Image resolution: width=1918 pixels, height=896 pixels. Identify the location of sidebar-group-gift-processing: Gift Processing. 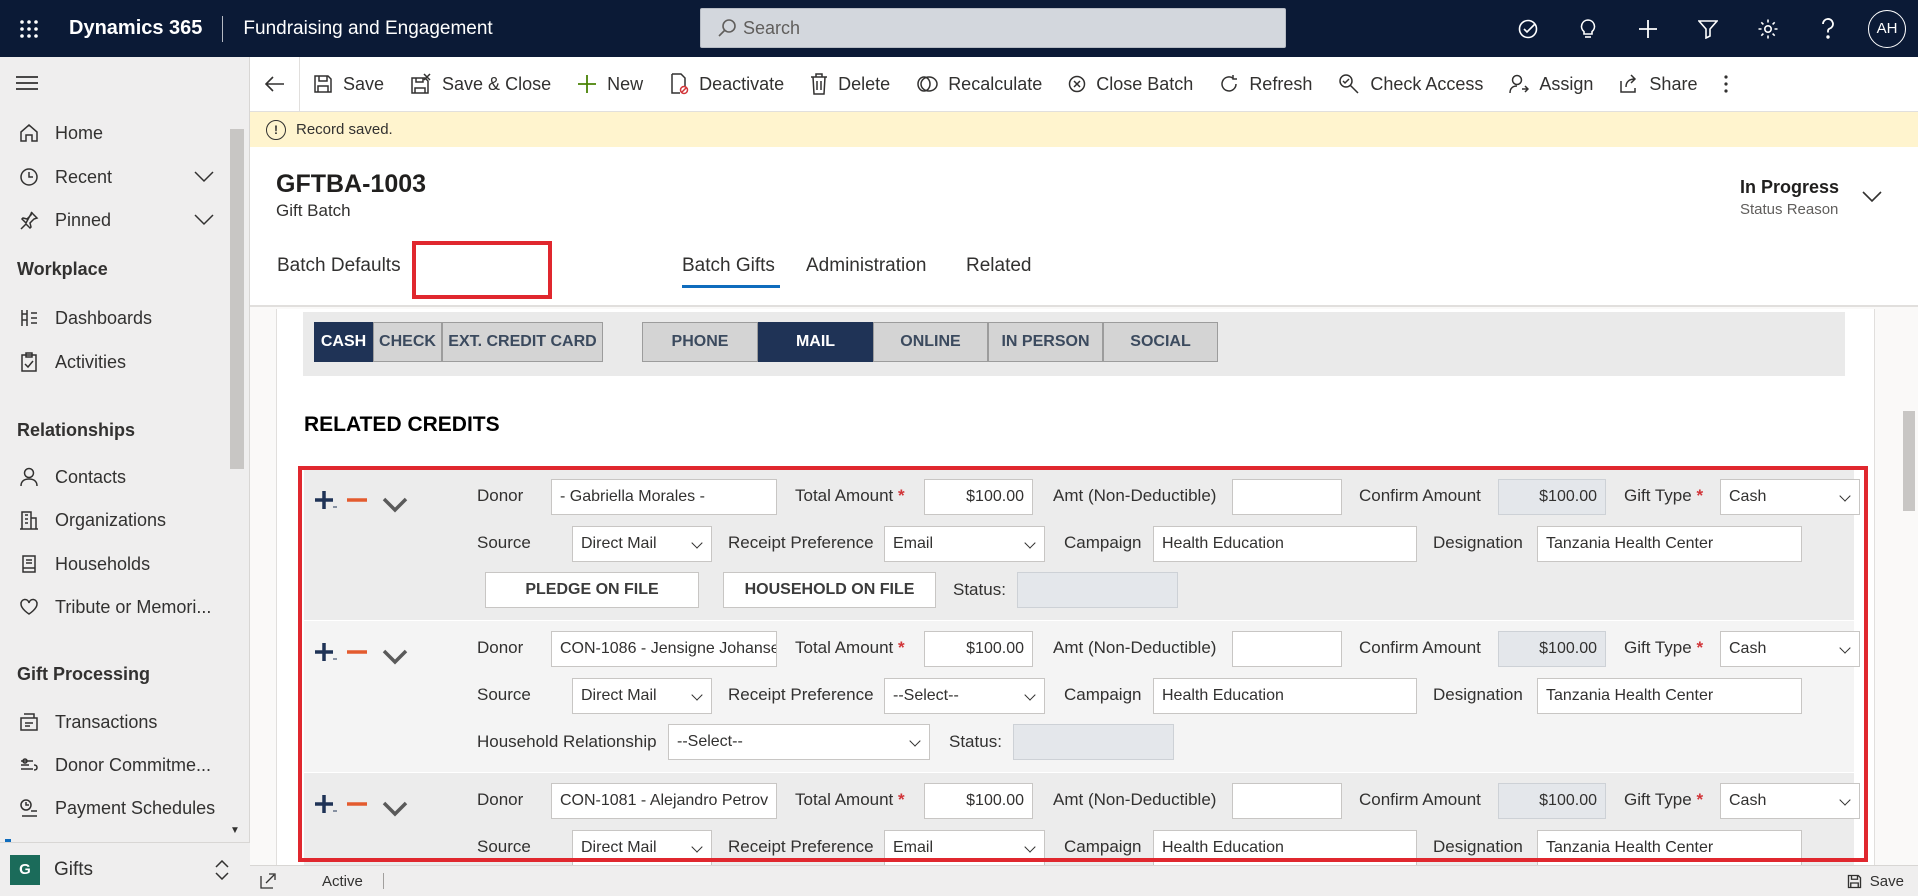
(84, 674).